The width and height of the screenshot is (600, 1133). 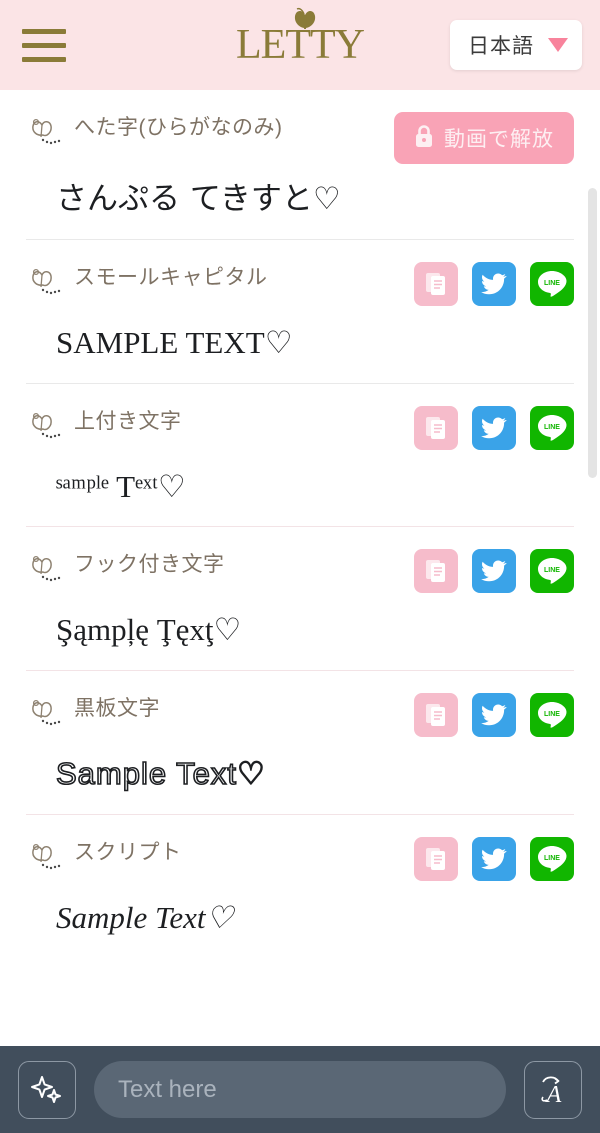 What do you see at coordinates (300, 284) in the screenshot?
I see `row-header: スモールキャピタル LINE` at bounding box center [300, 284].